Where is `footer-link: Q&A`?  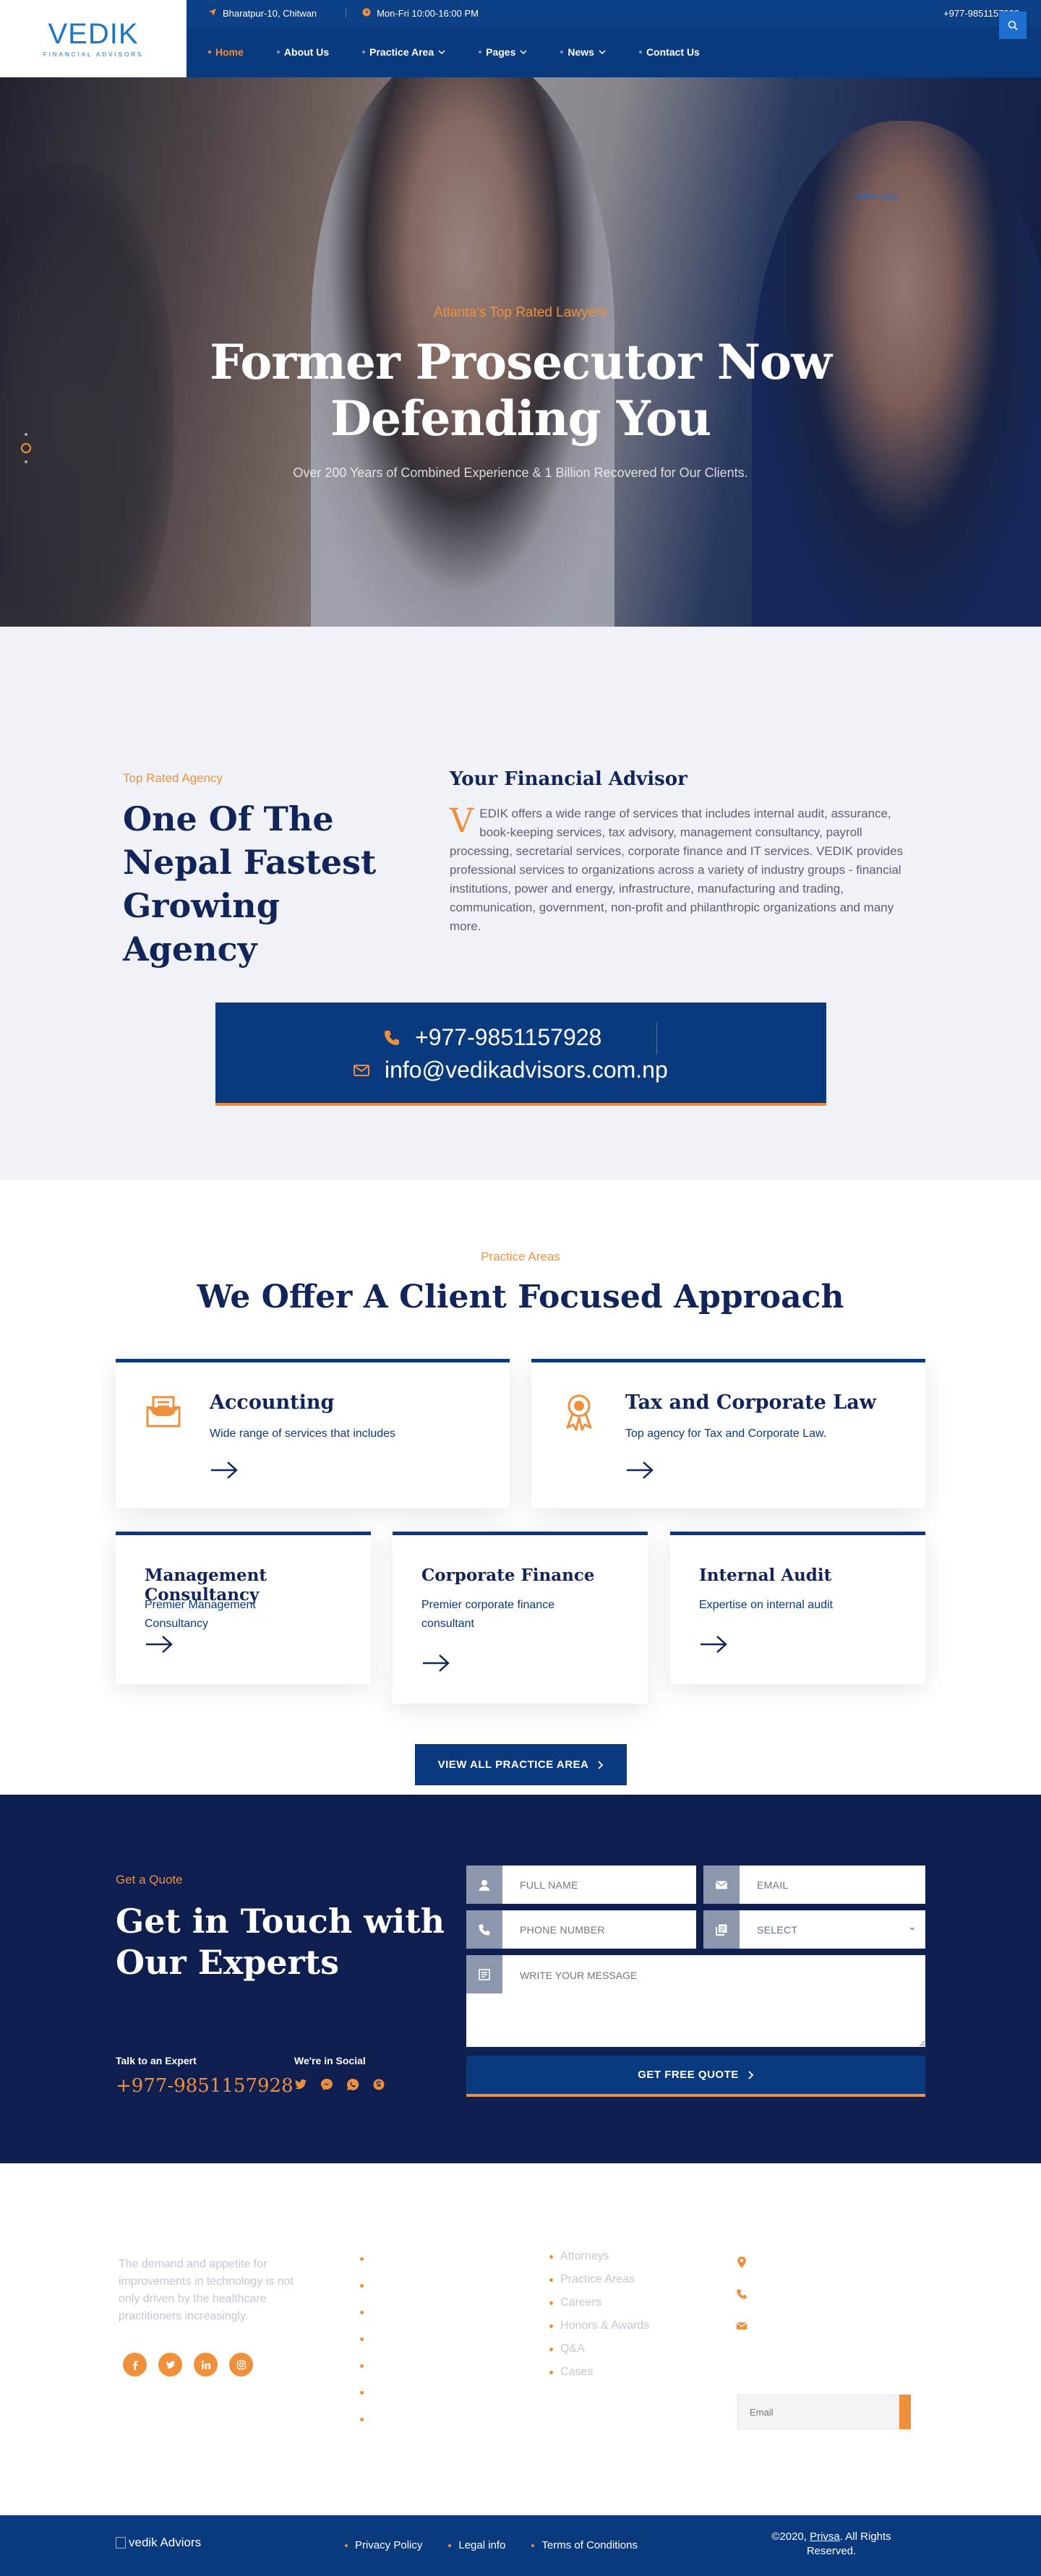 footer-link: Q&A is located at coordinates (599, 2349).